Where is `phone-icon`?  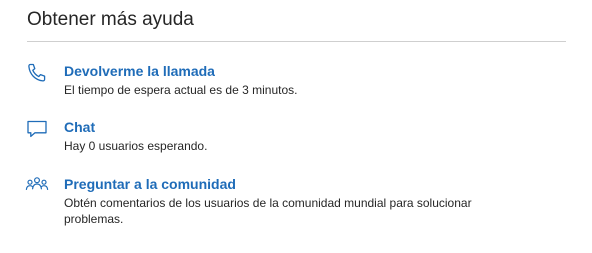 phone-icon is located at coordinates (37, 73).